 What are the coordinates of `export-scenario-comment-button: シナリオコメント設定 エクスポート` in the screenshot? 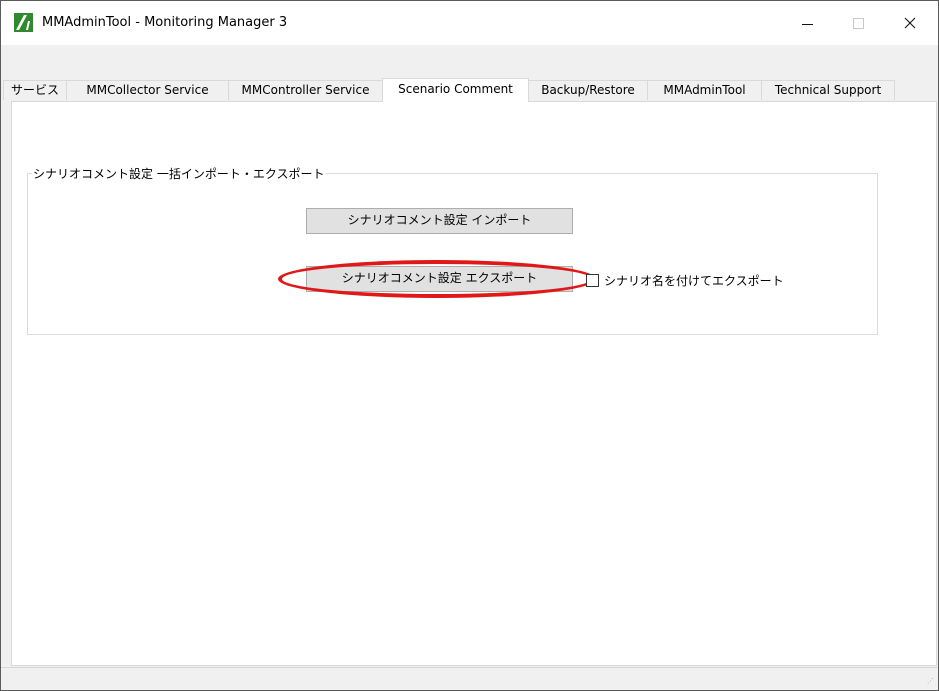 It's located at (439, 279).